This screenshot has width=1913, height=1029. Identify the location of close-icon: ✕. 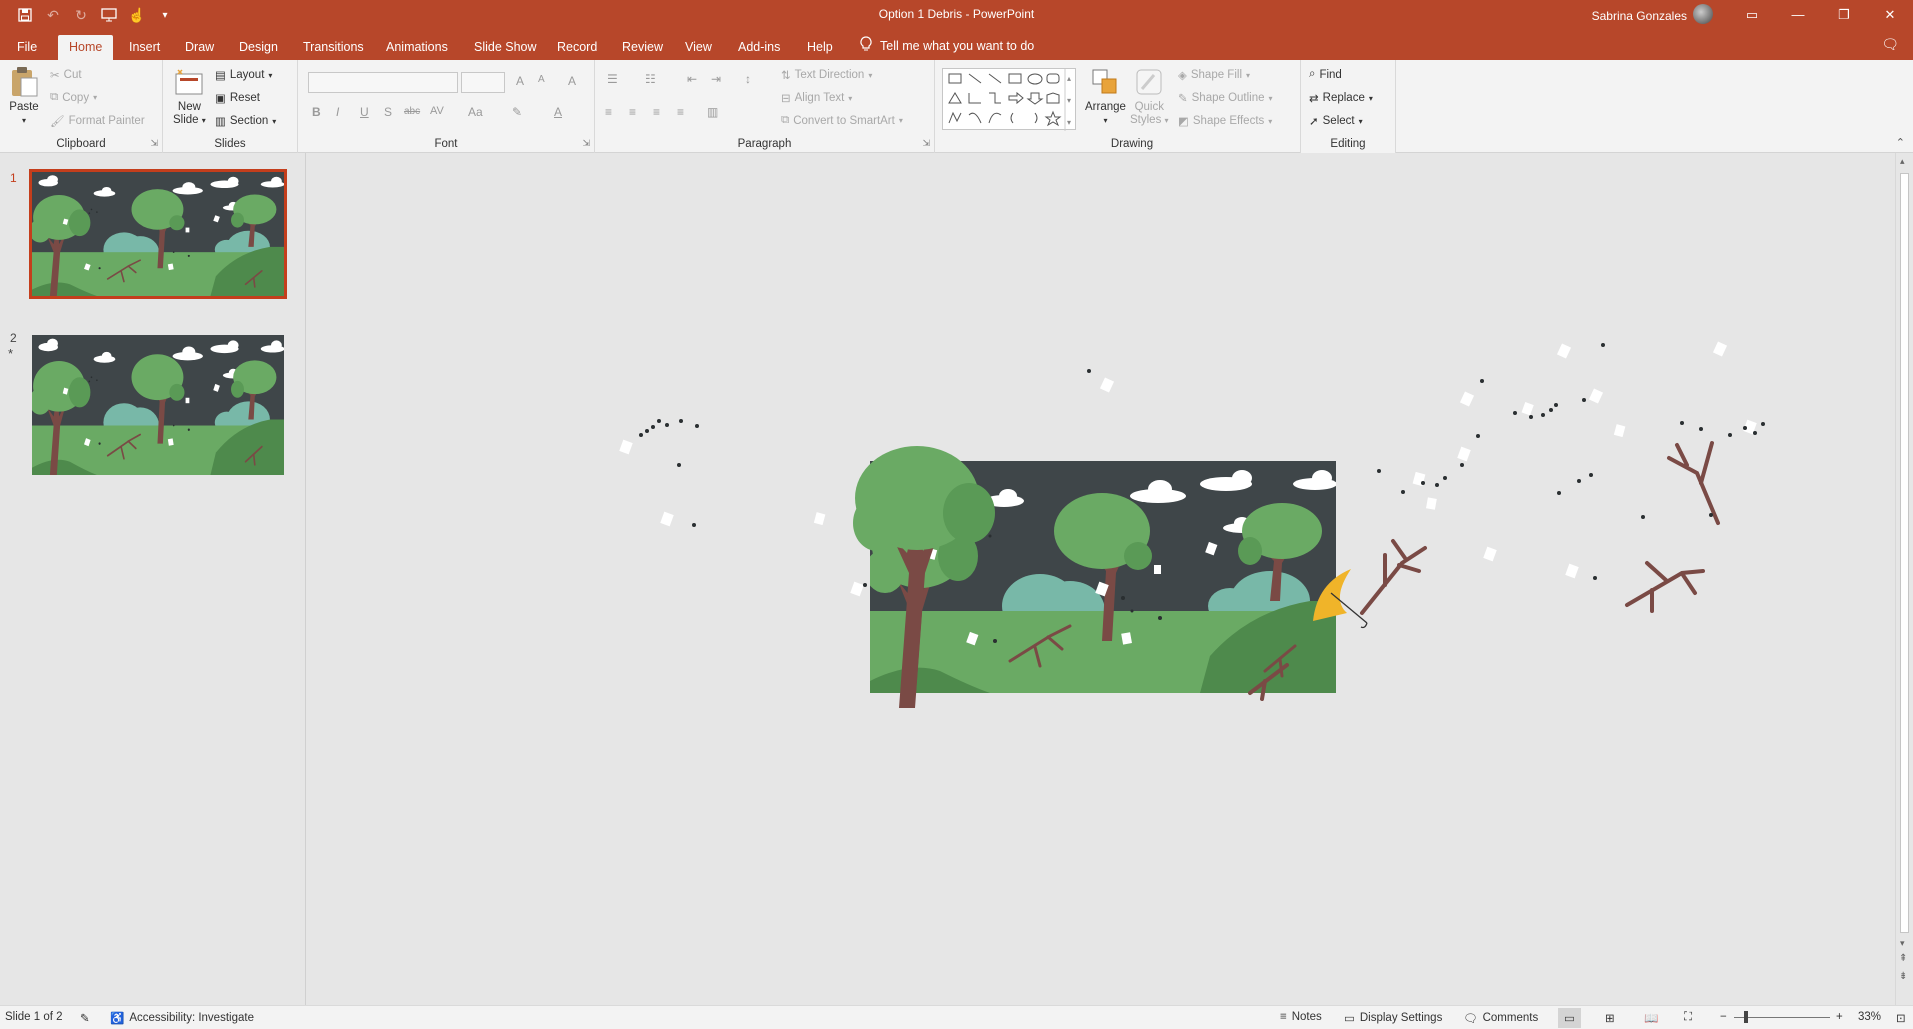
(1890, 14).